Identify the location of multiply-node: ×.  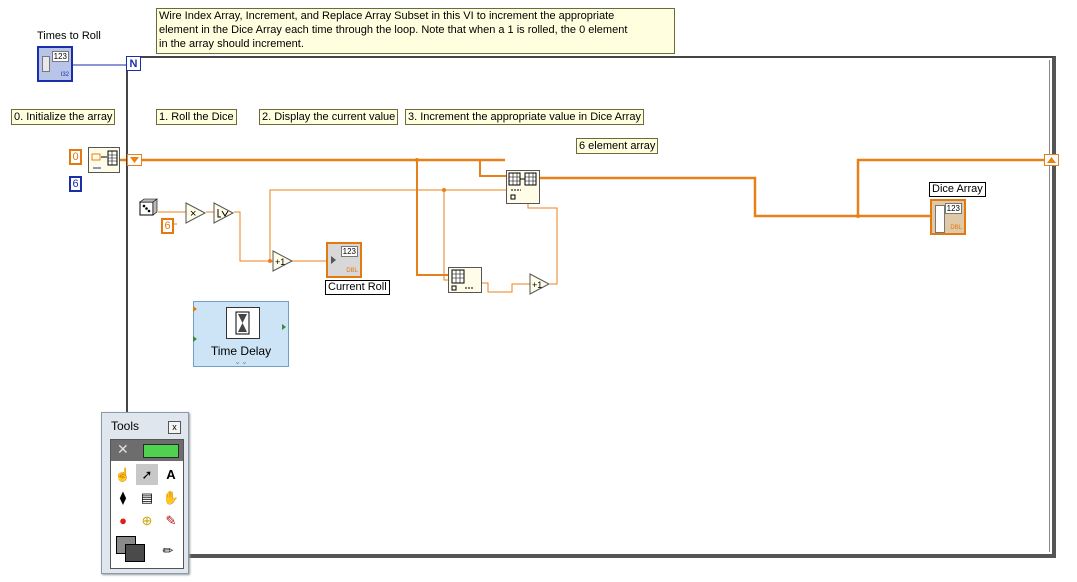
(196, 213).